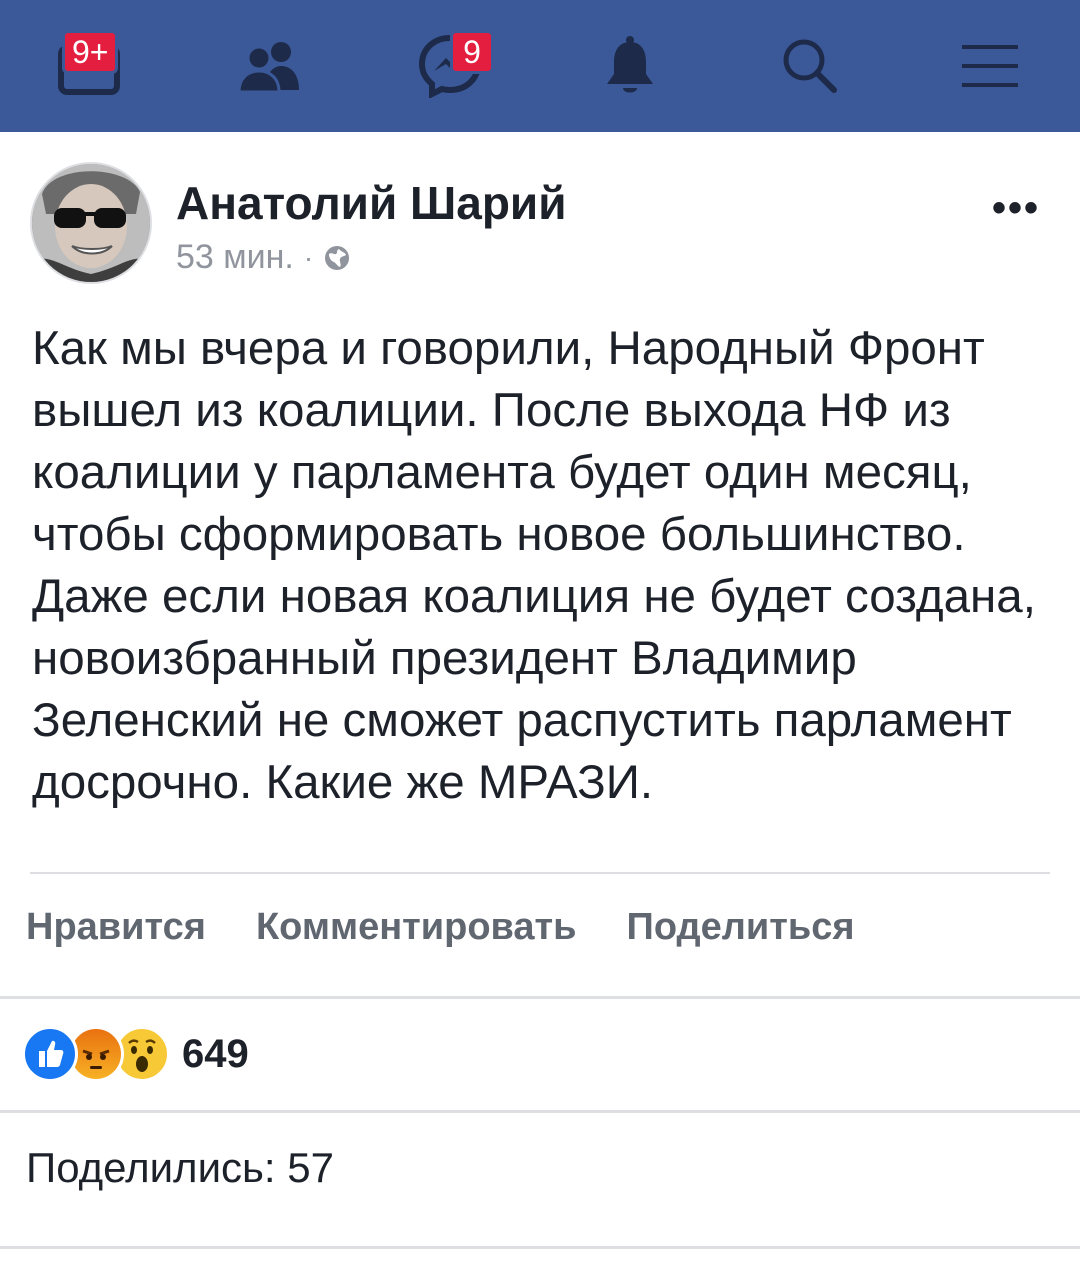  I want to click on notifications-button, so click(630, 66).